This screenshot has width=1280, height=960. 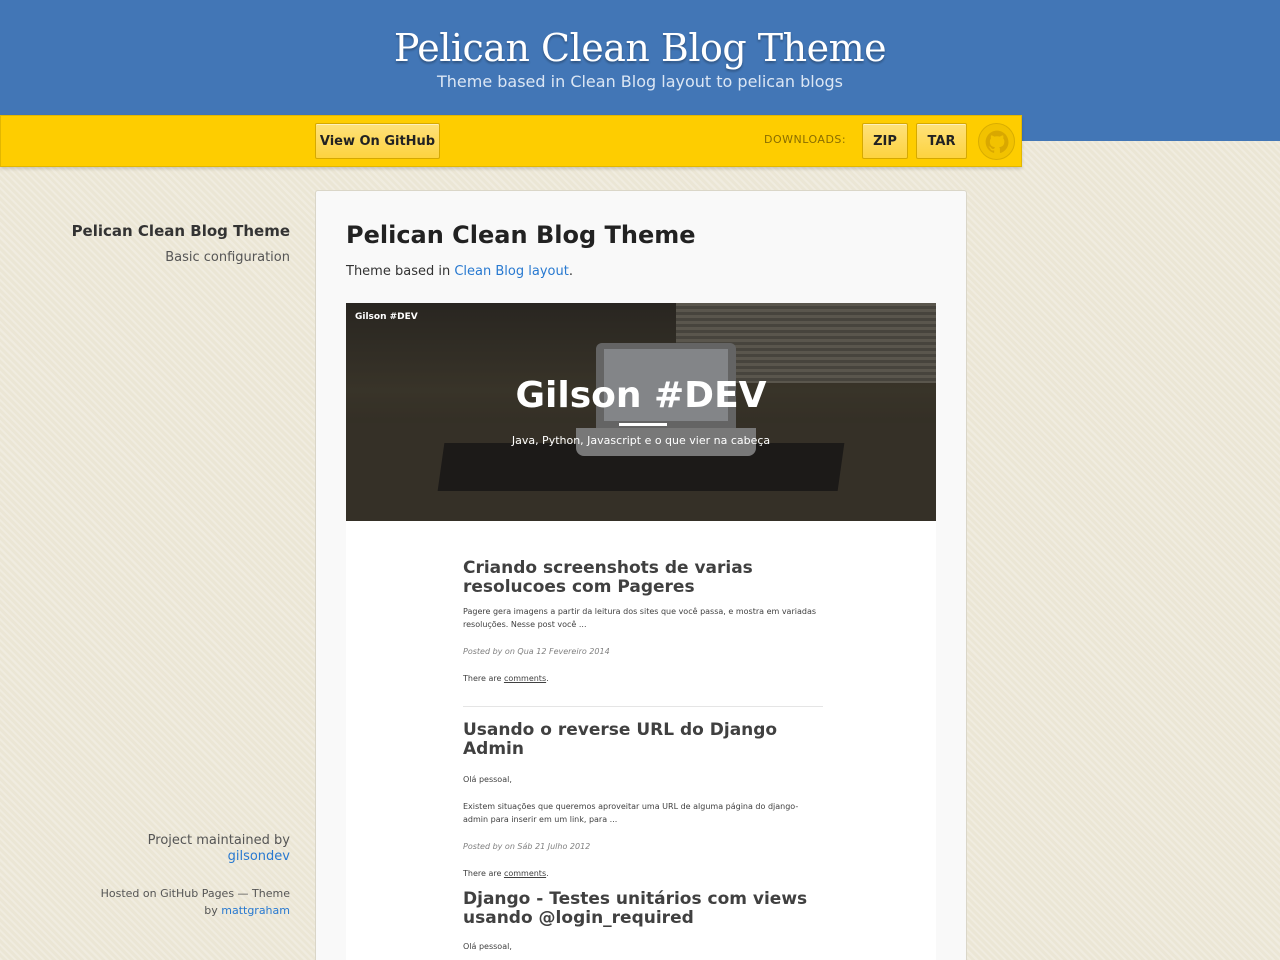 I want to click on post-divider, so click(x=643, y=706).